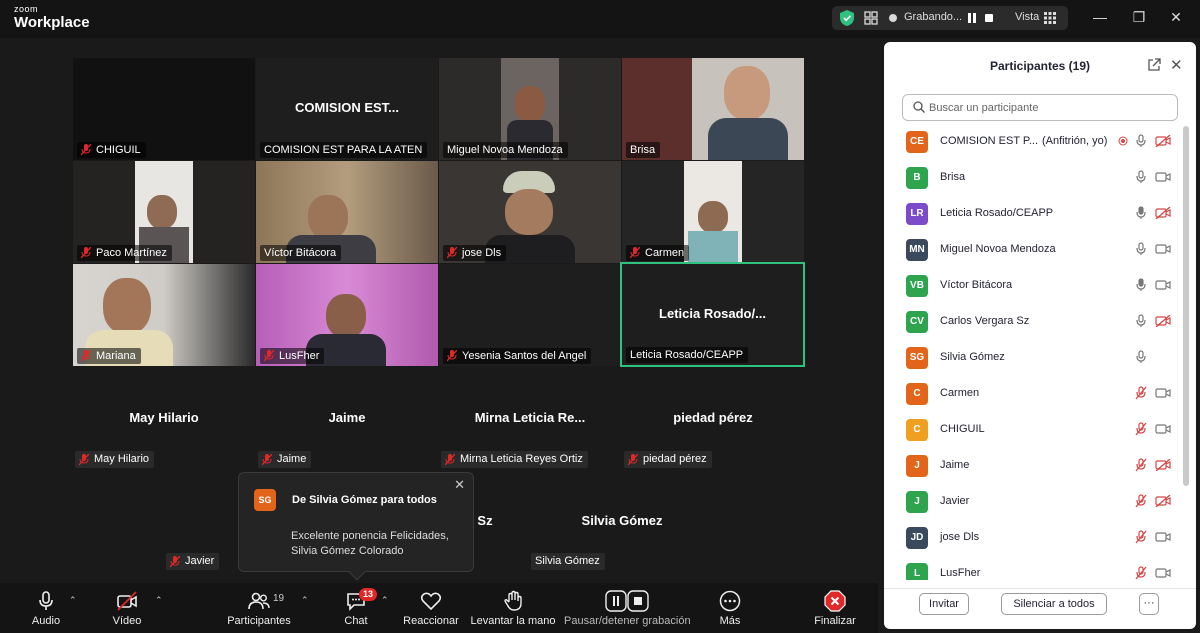 This screenshot has width=1200, height=633. I want to click on participant-name: Javier, so click(955, 501).